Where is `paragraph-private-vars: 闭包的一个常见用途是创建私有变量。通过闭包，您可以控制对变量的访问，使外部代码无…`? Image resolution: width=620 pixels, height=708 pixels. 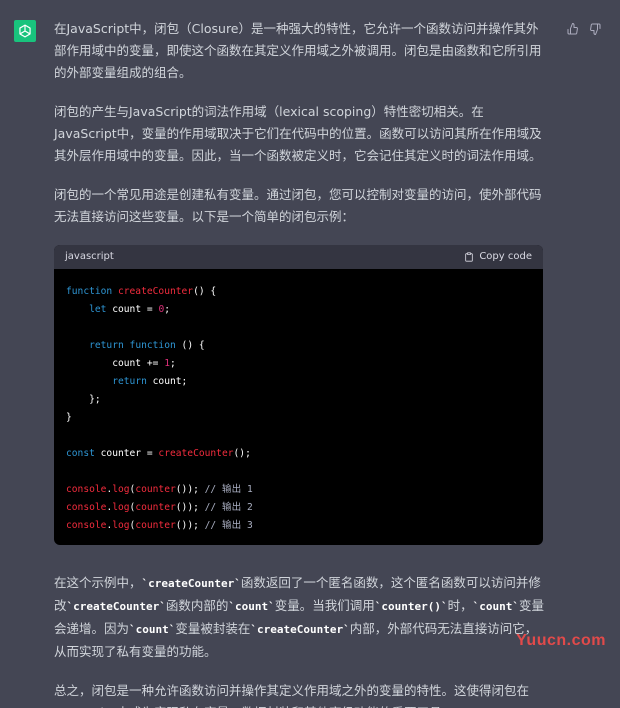
paragraph-private-vars: 闭包的一个常见用途是创建私有变量。通过闭包，您可以控制对变量的访问，使外部代码无… is located at coordinates (298, 205).